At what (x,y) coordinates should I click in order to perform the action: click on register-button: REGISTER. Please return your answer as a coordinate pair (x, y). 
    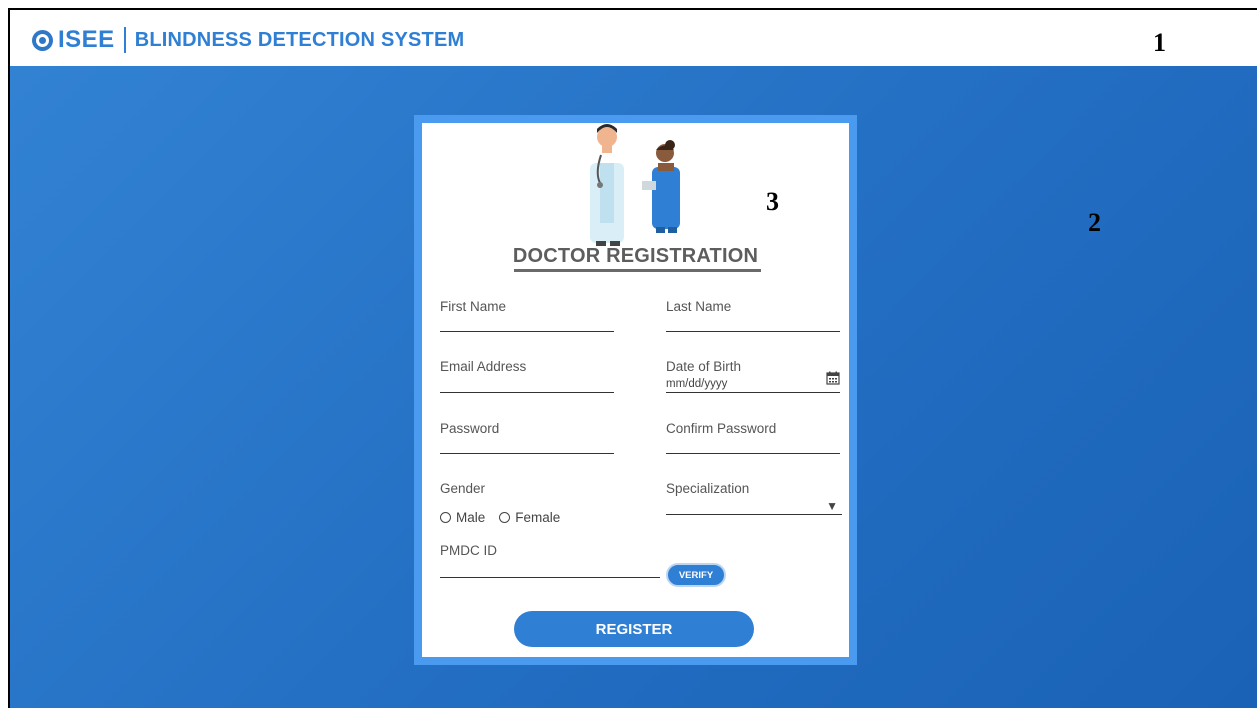
    Looking at the image, I should click on (634, 629).